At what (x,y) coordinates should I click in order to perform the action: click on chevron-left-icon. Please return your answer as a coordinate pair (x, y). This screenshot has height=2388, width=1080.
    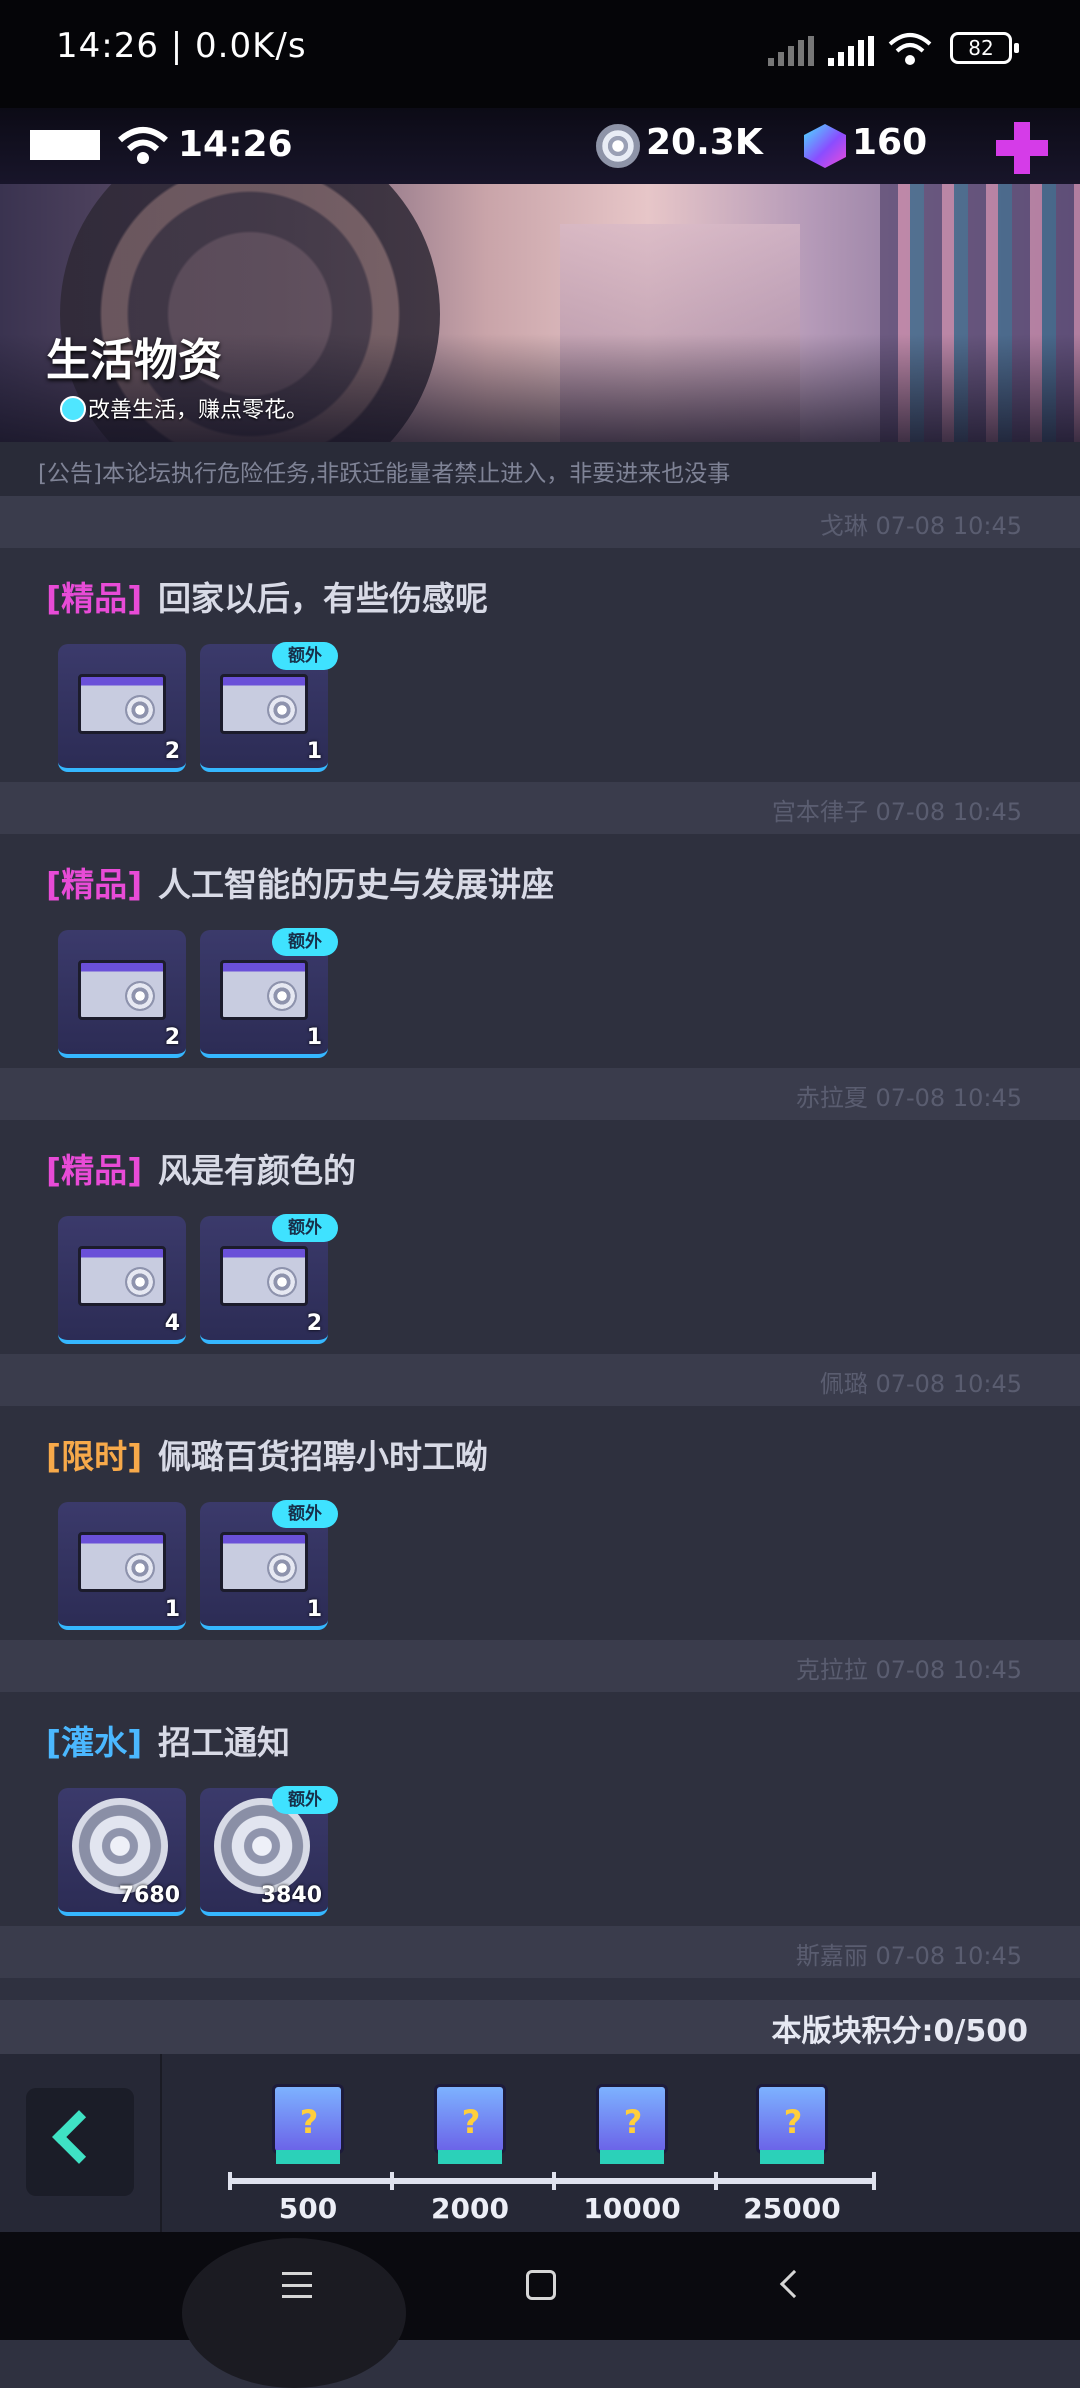
    Looking at the image, I should click on (79, 2137).